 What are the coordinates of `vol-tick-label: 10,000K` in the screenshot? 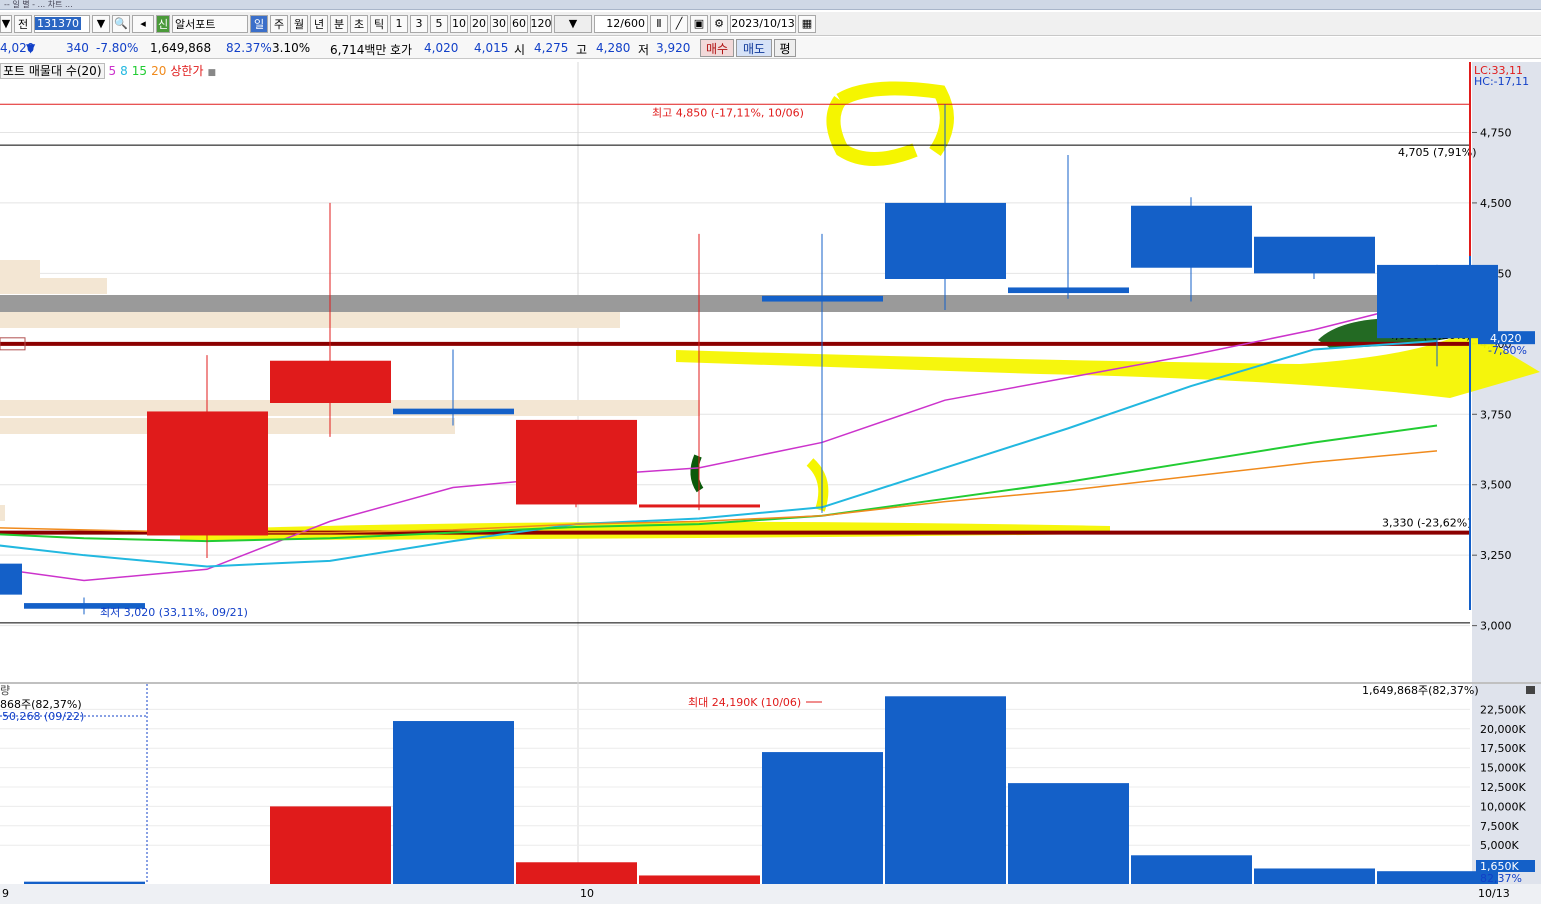 It's located at (1503, 806).